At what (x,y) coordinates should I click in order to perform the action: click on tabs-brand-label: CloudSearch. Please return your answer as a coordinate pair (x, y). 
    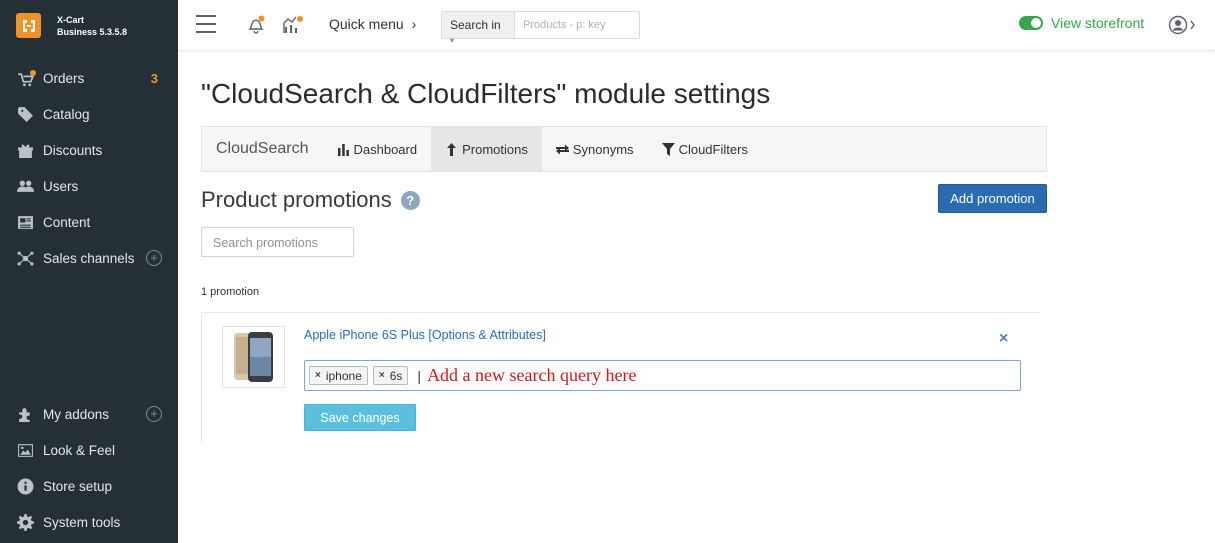
    Looking at the image, I should click on (262, 148).